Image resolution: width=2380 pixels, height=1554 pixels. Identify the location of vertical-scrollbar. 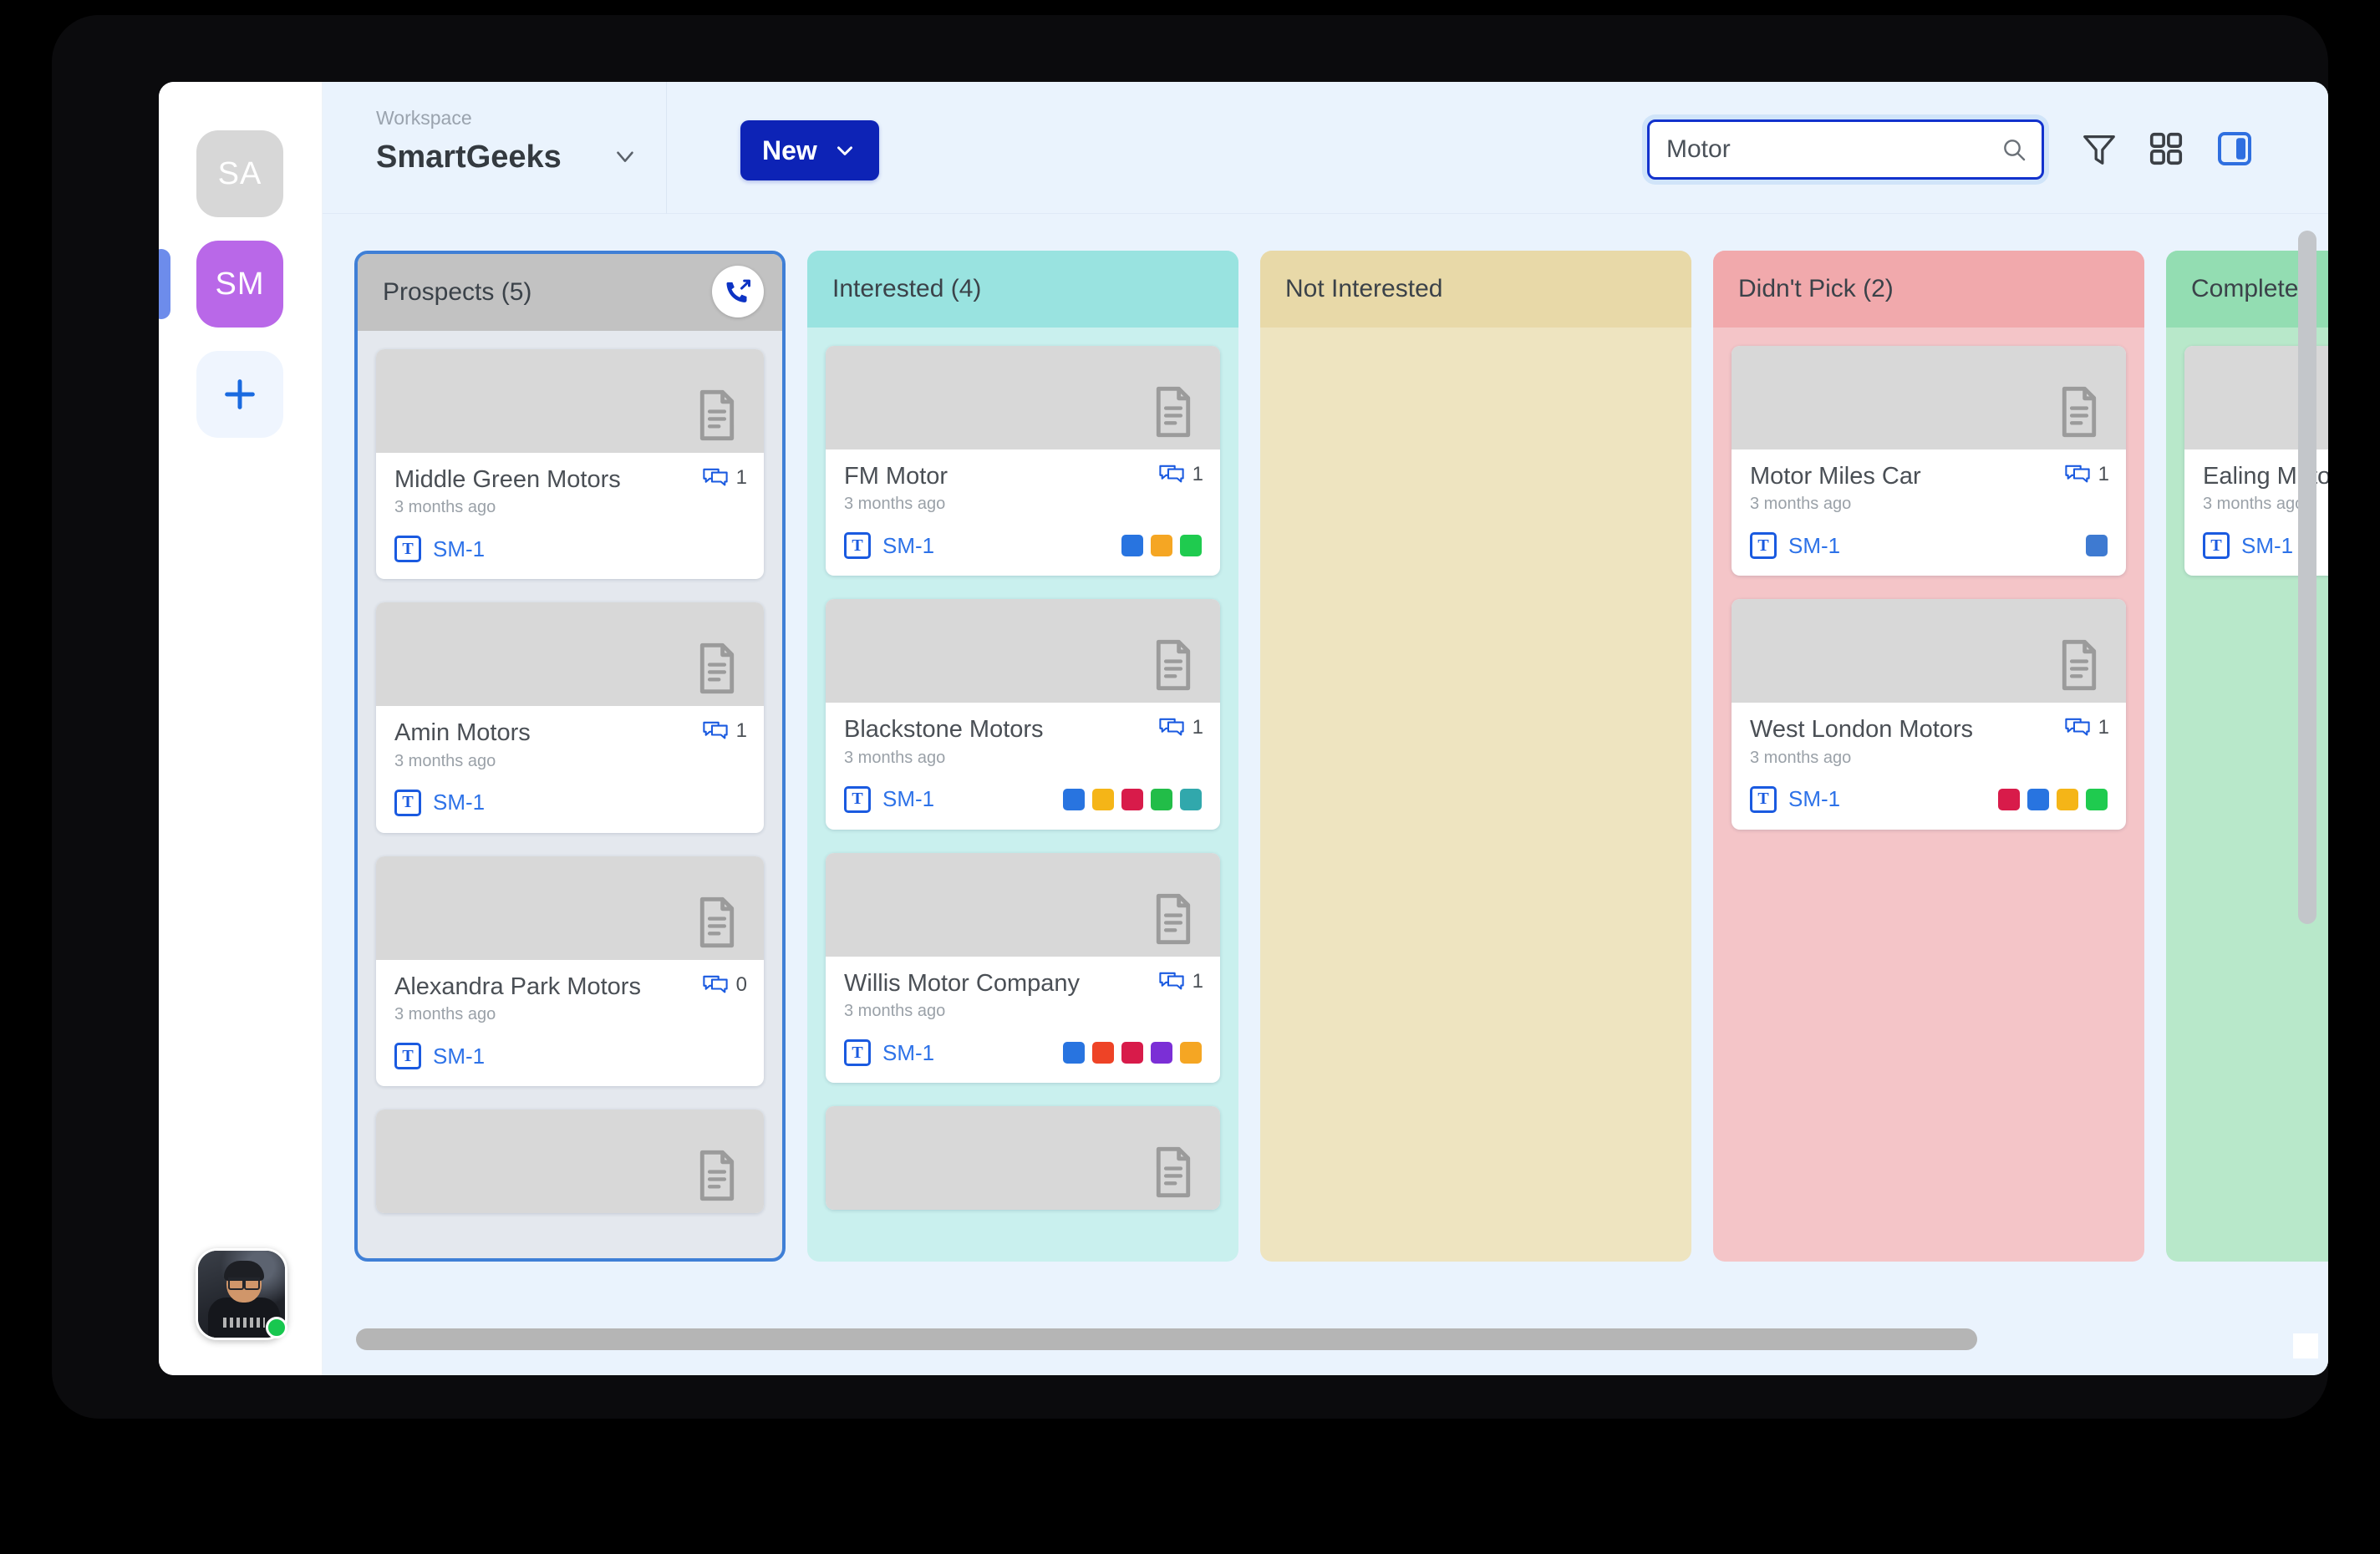
(2307, 577).